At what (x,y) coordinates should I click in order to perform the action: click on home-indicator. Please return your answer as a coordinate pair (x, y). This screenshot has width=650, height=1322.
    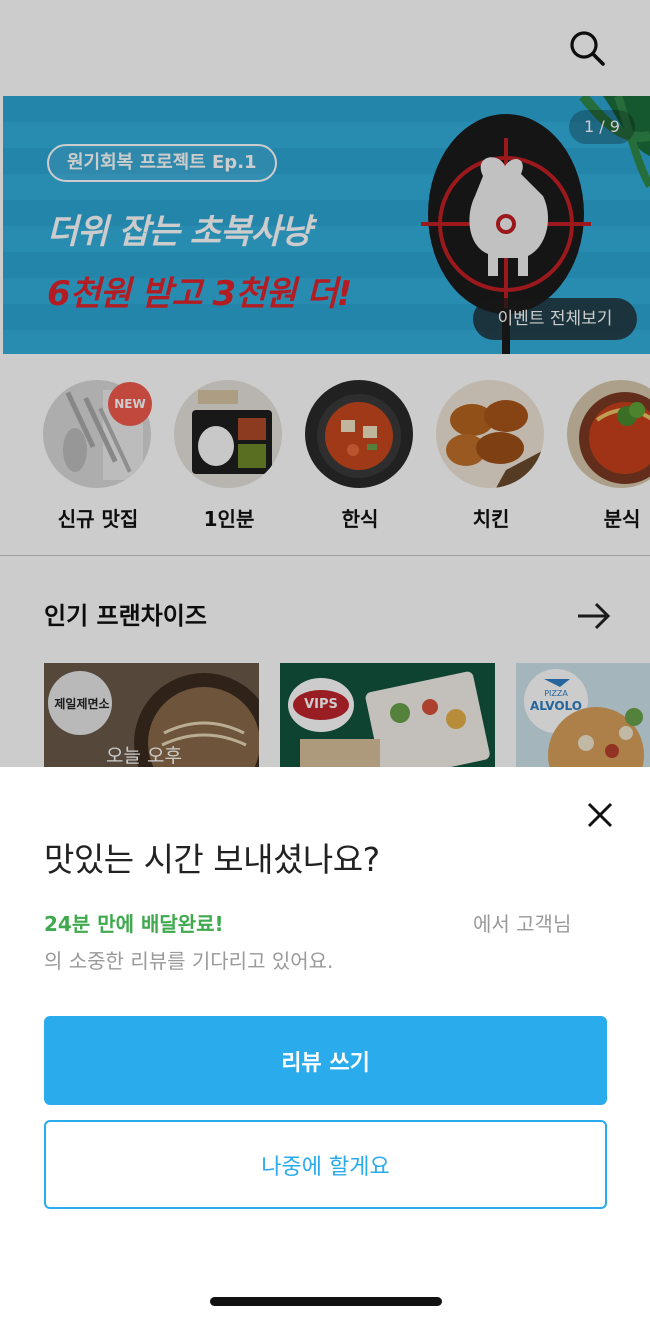
    Looking at the image, I should click on (326, 1301).